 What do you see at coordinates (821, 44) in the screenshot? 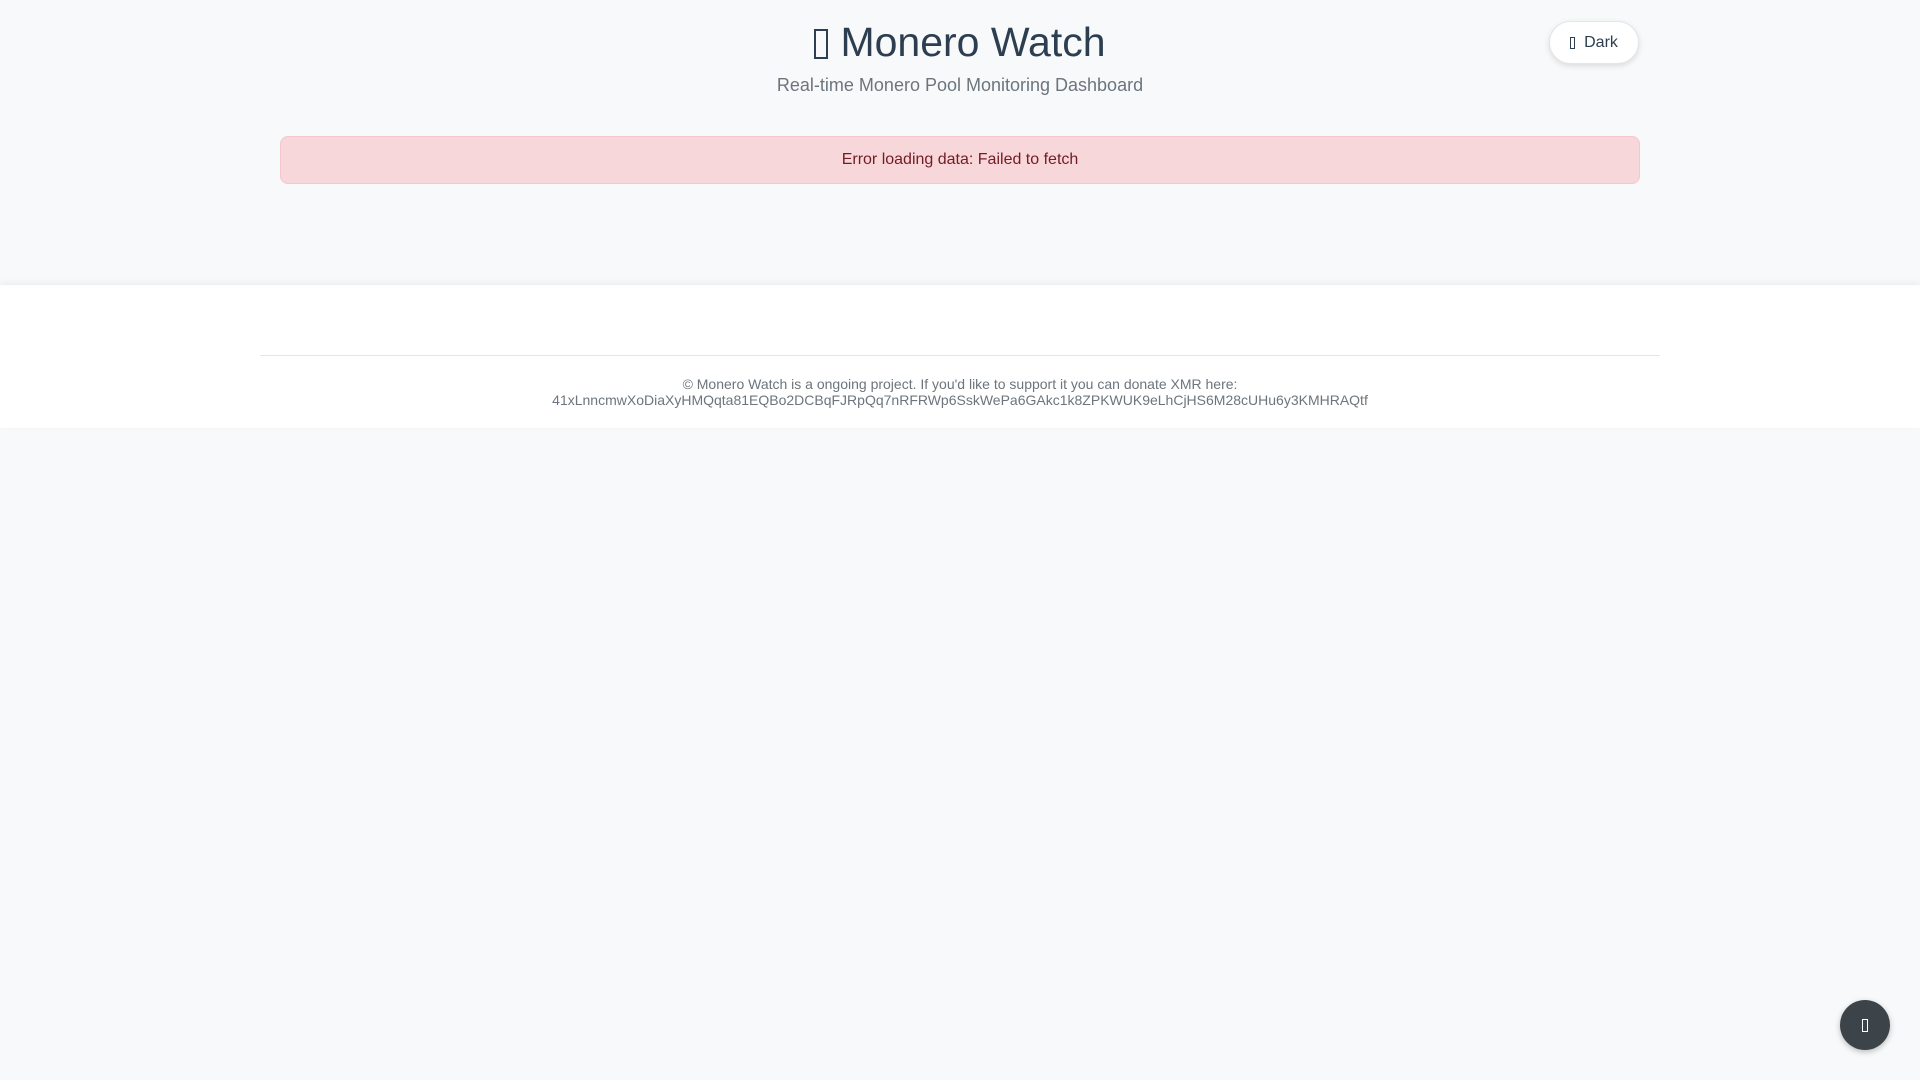
I see `missing-glyph-icon` at bounding box center [821, 44].